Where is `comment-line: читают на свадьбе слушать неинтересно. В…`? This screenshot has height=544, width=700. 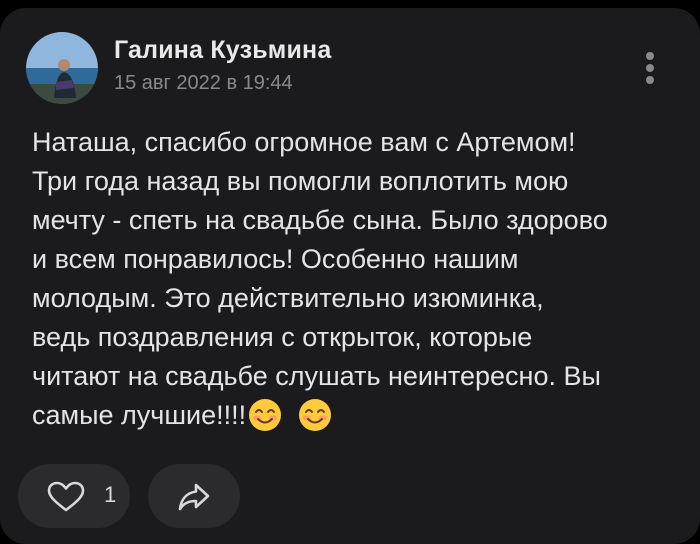 comment-line: читают на свадьбе слушать неинтересно. В… is located at coordinates (316, 376).